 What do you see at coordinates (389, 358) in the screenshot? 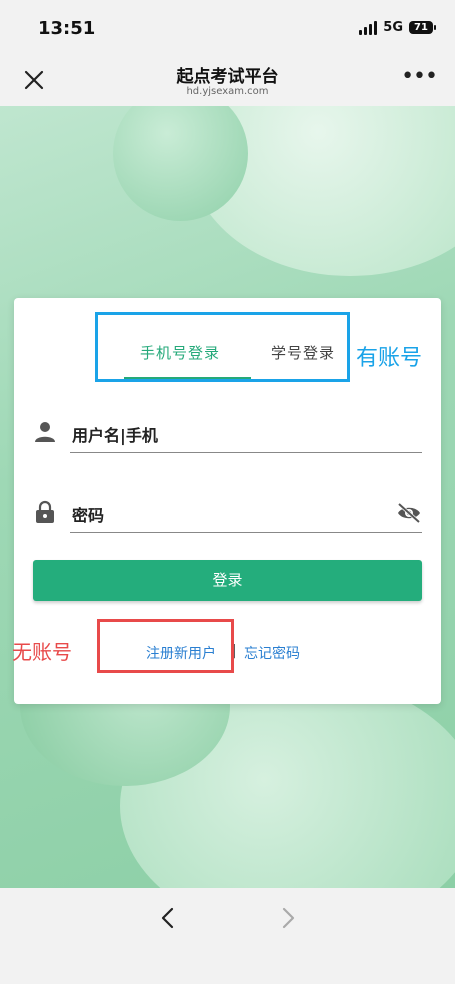
I see `annotation-has-account: 有账号` at bounding box center [389, 358].